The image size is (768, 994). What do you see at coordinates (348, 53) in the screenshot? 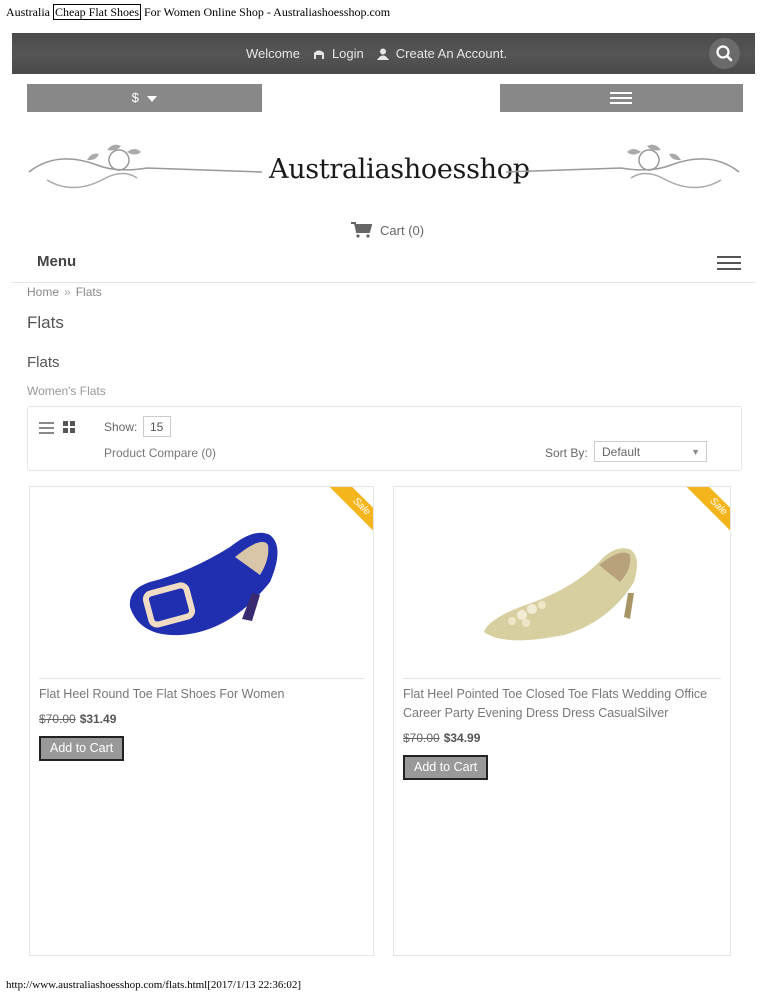
I see `login-link: Login` at bounding box center [348, 53].